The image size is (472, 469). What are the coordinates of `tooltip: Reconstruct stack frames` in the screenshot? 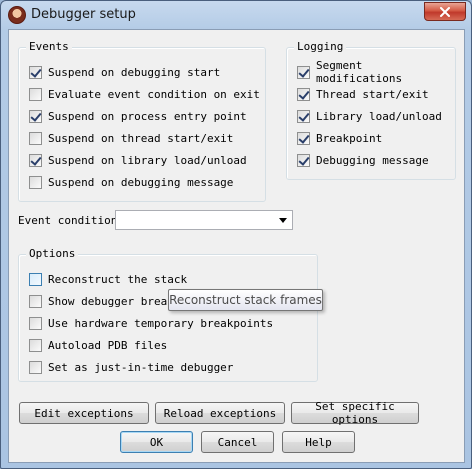 It's located at (245, 300).